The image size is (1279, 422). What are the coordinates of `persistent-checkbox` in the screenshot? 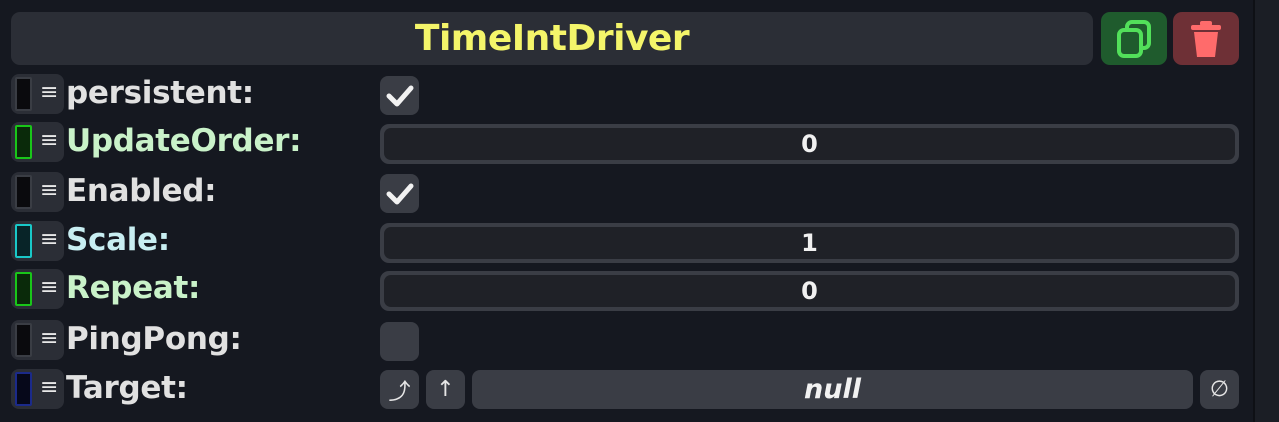 It's located at (399, 95).